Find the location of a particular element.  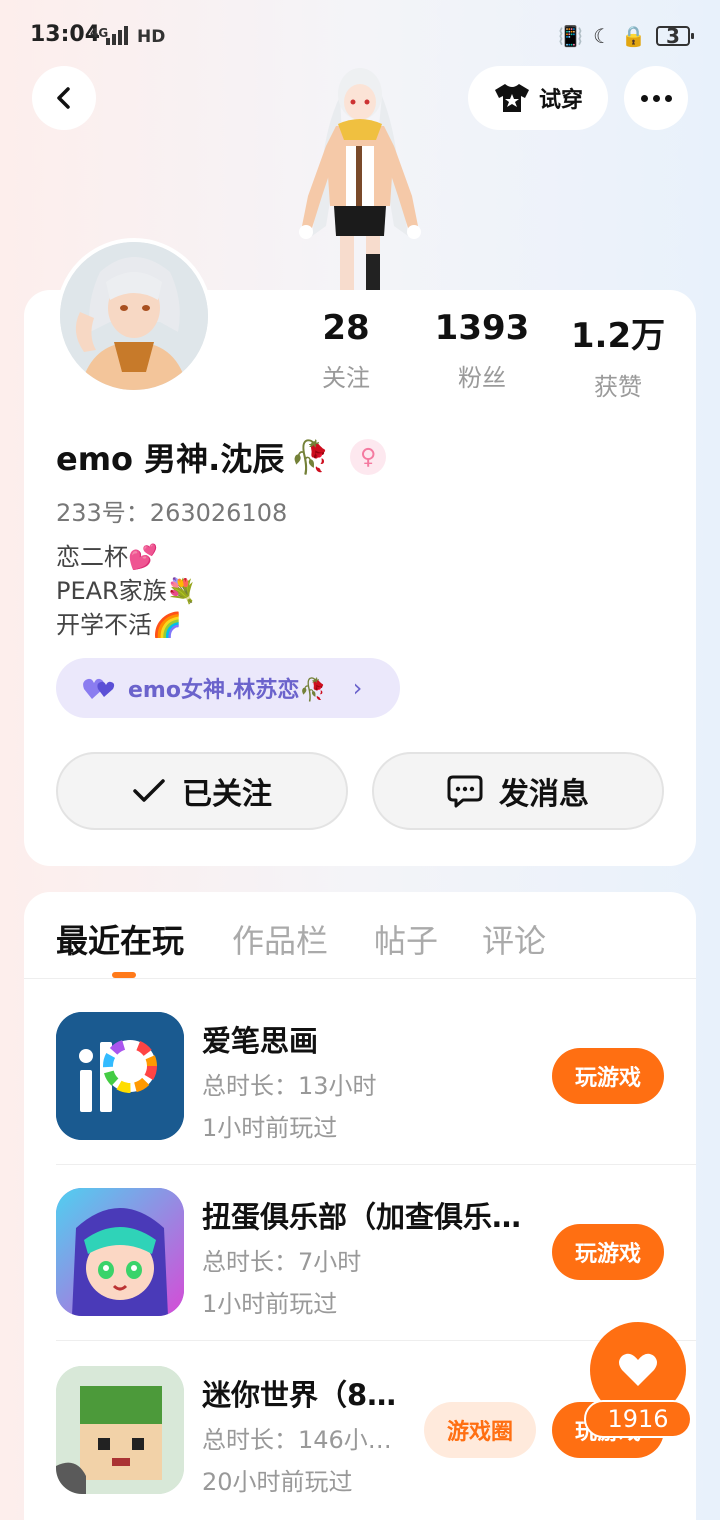

ibispaint-logo is located at coordinates (120, 1076).